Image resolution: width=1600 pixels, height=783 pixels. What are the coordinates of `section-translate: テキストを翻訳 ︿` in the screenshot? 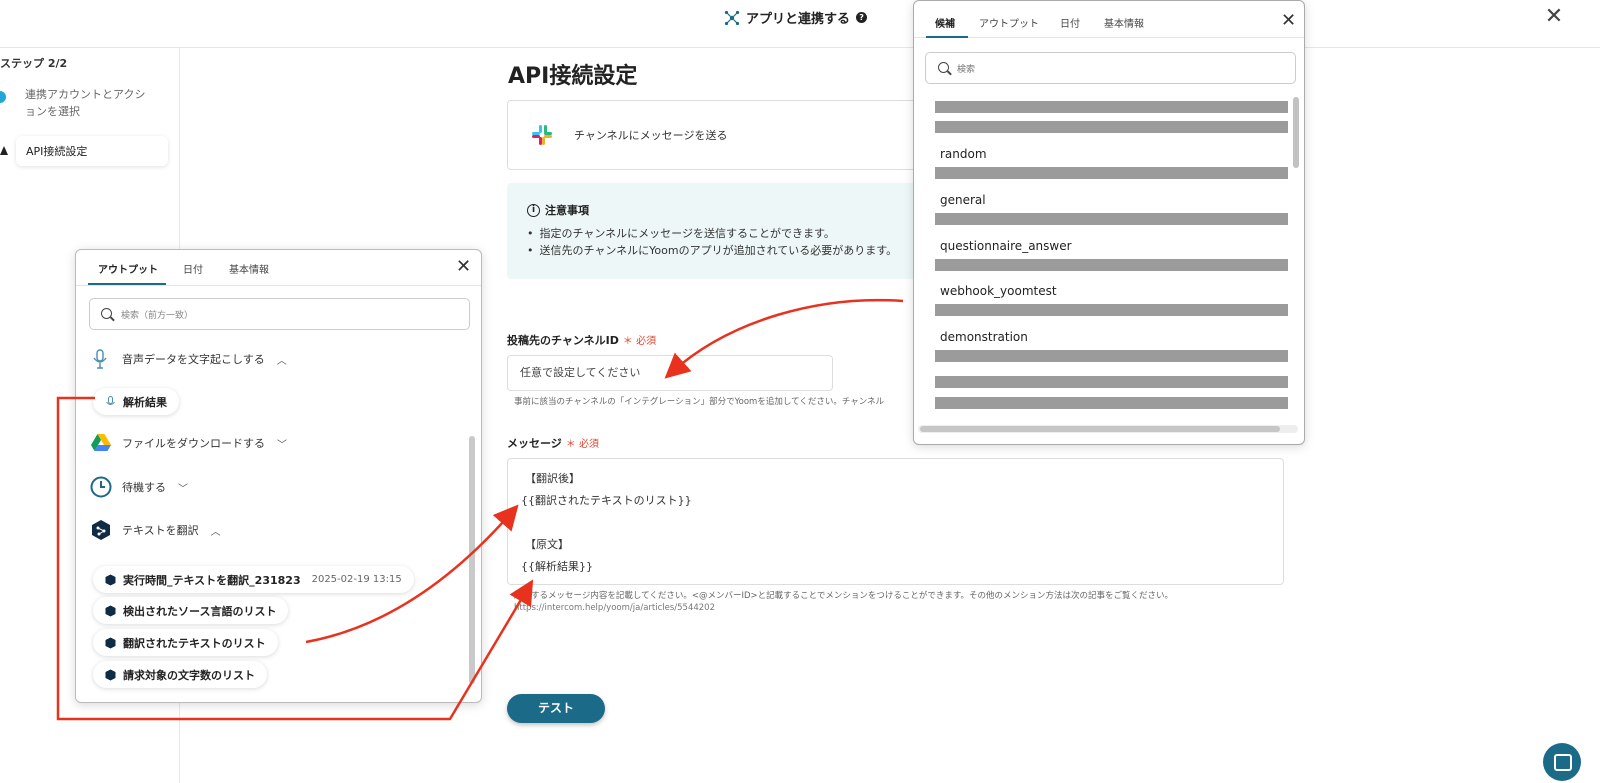 It's located at (155, 530).